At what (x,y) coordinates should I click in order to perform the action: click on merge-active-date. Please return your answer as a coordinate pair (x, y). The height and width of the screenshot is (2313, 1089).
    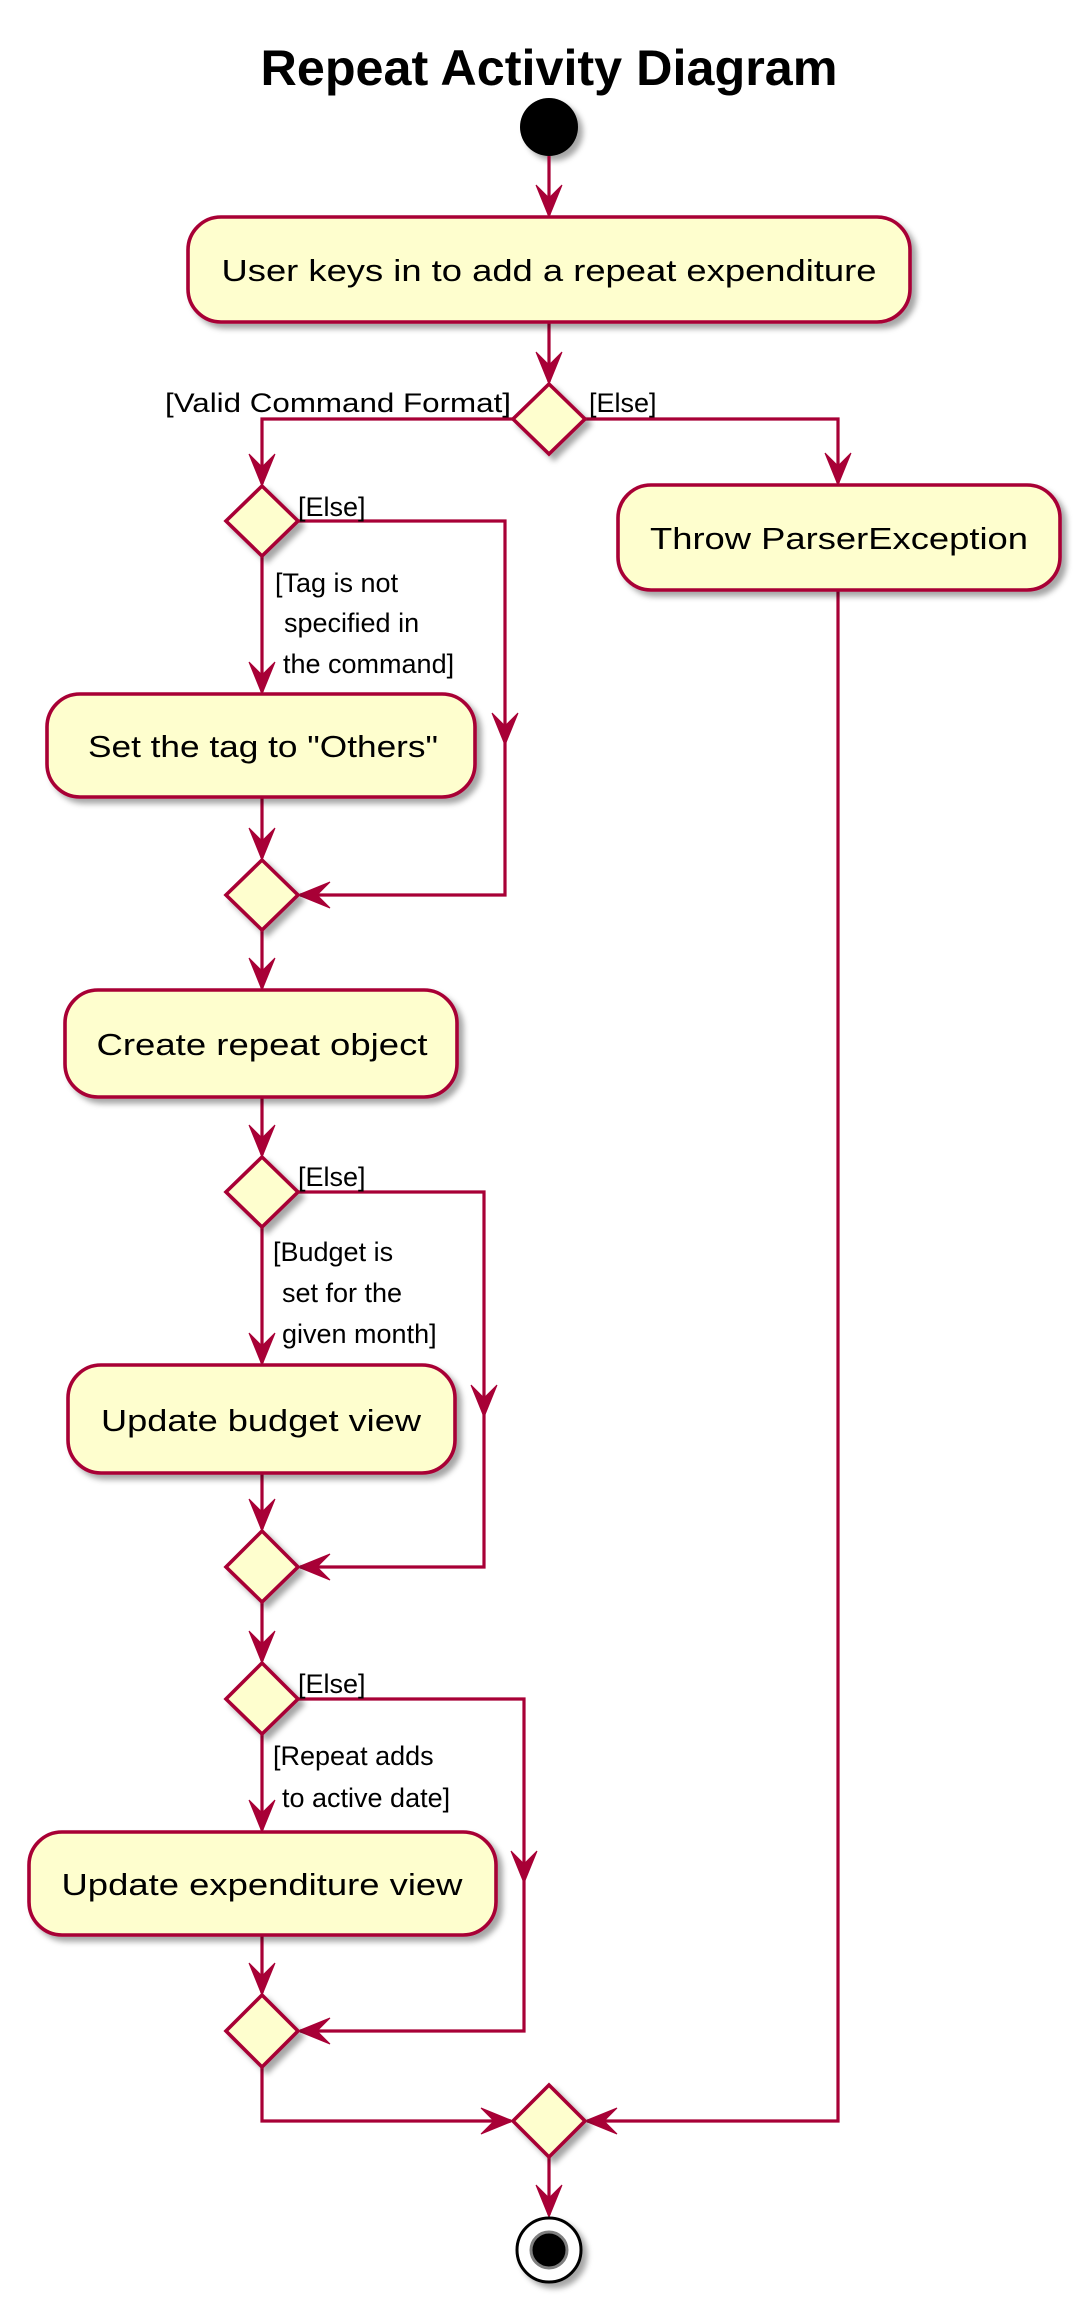
    Looking at the image, I should click on (262, 2031).